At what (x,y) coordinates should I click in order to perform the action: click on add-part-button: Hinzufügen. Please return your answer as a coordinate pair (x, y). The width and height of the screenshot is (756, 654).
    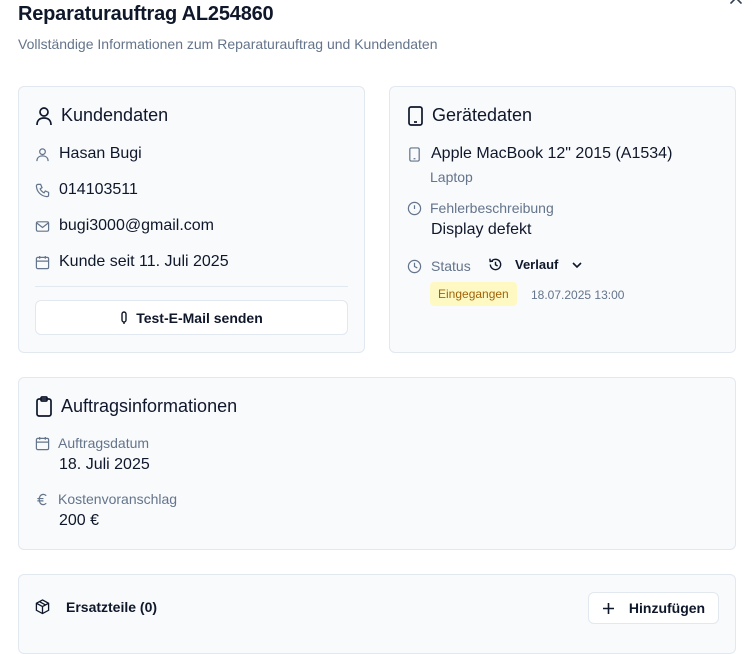
    Looking at the image, I should click on (653, 608).